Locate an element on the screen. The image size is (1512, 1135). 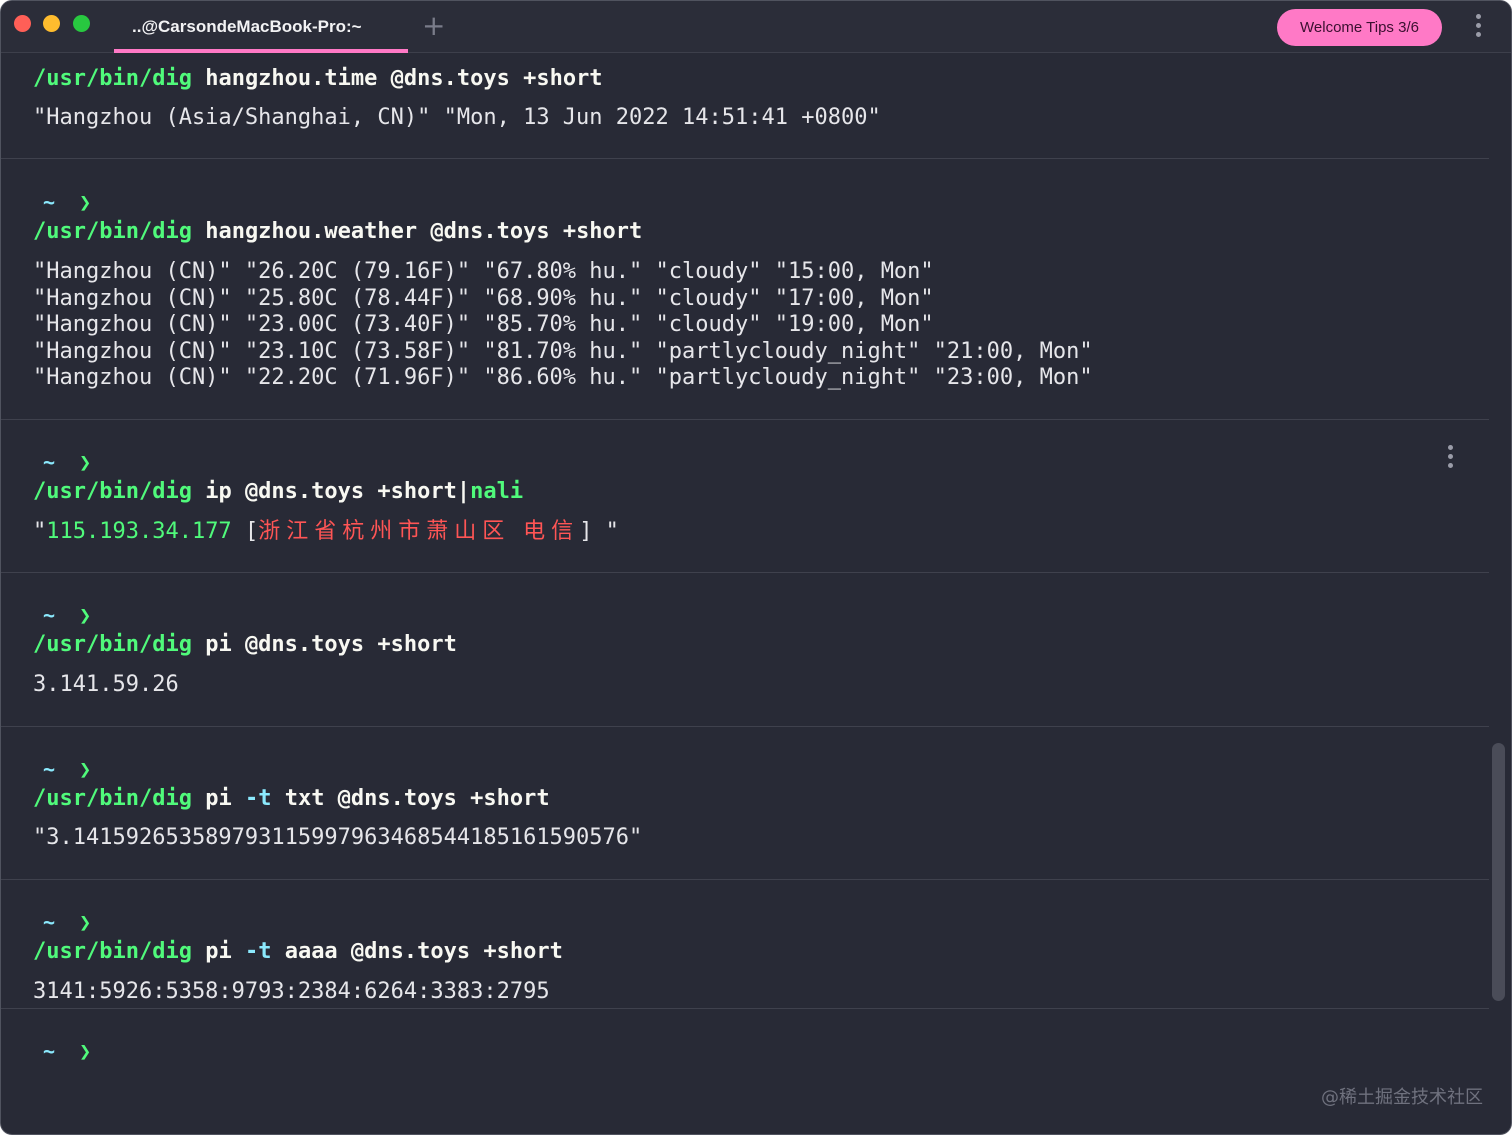
command-line: /usr/bin/dig ip @dns.toys +short|nali is located at coordinates (278, 492).